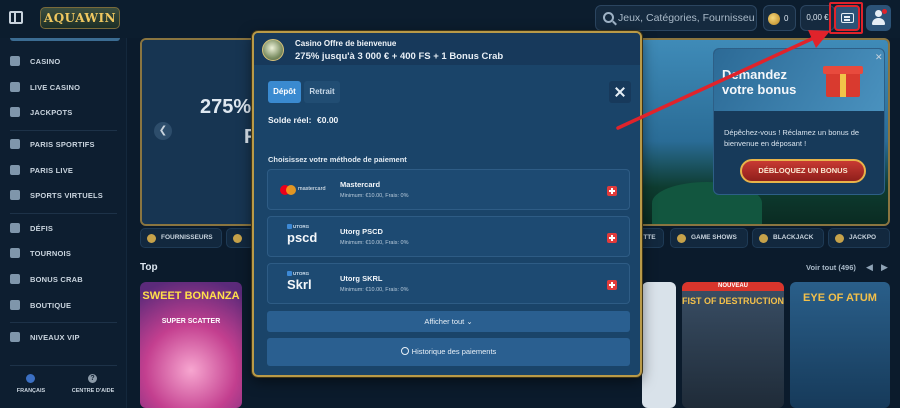 This screenshot has height=408, width=900. I want to click on close-icon, so click(620, 92).